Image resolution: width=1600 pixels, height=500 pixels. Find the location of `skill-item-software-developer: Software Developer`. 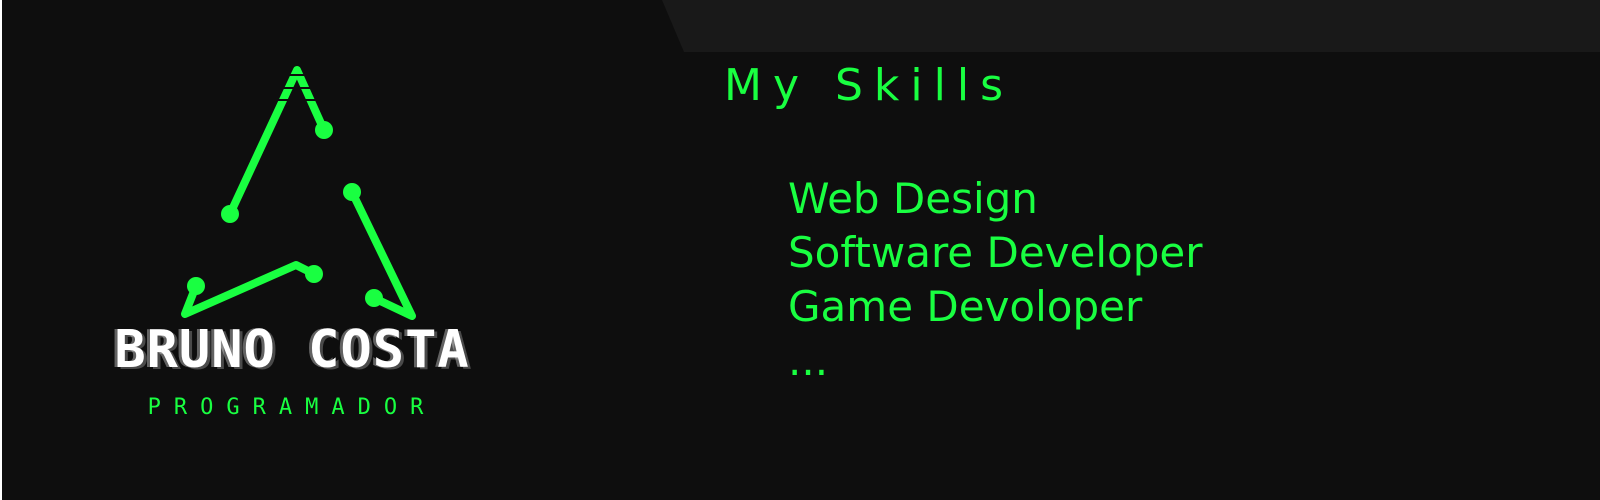

skill-item-software-developer: Software Developer is located at coordinates (995, 252).